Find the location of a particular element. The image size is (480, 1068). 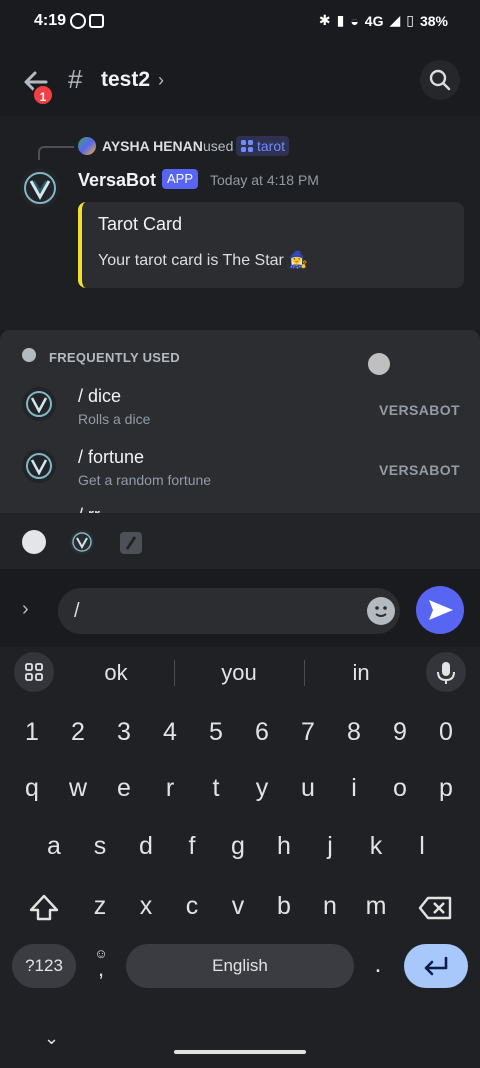

key-7: 7 is located at coordinates (308, 732).